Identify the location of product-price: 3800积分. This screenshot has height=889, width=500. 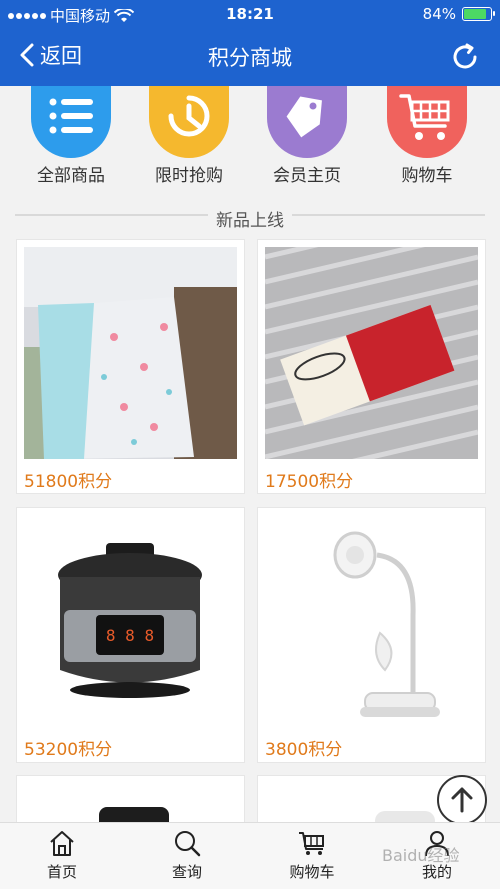
(304, 750).